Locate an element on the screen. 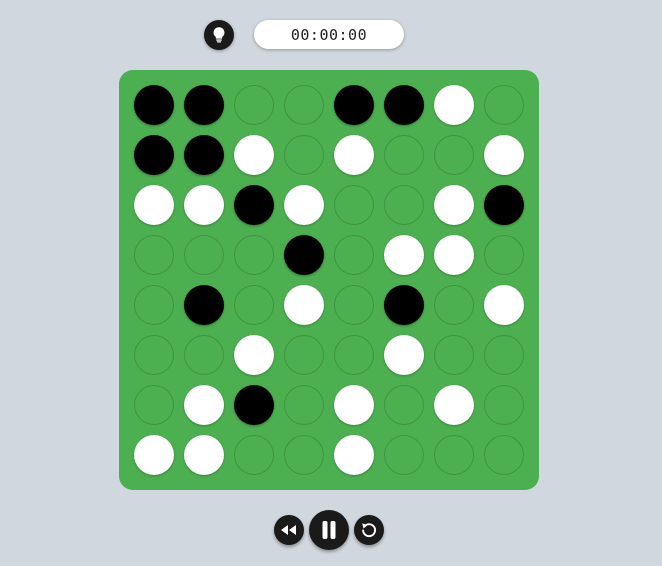  hint-button is located at coordinates (219, 35).